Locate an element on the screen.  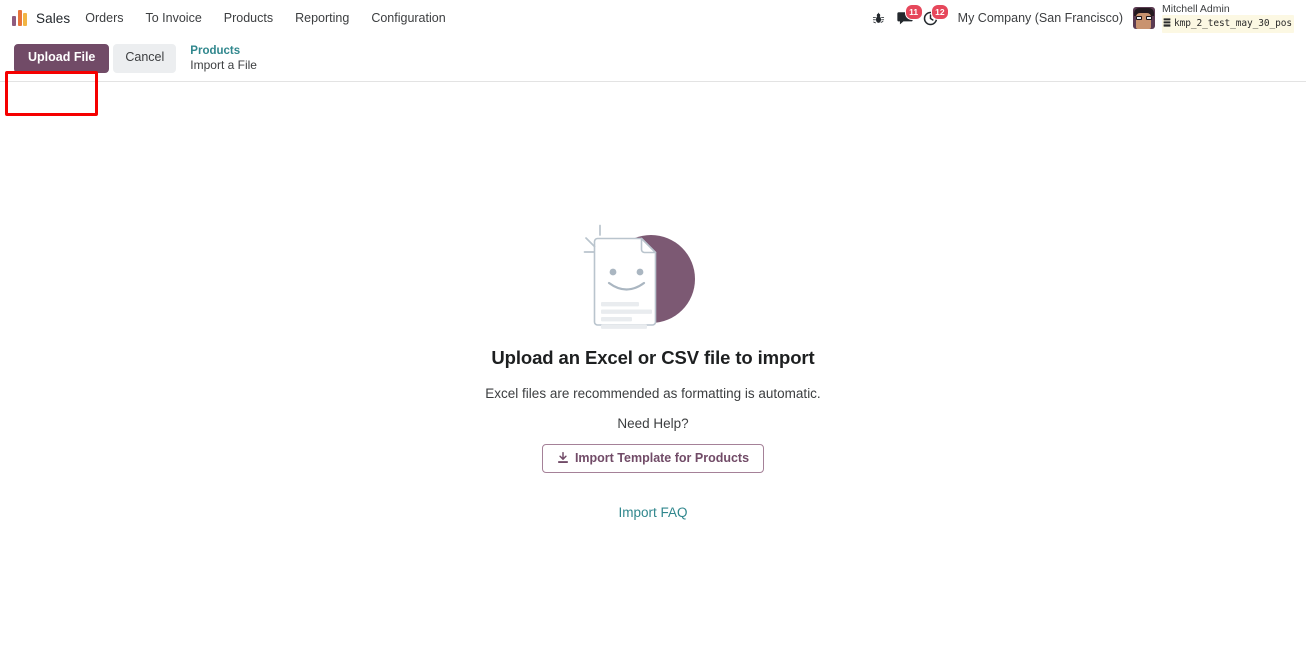
nav-item-reporting: Reporting is located at coordinates (322, 18).